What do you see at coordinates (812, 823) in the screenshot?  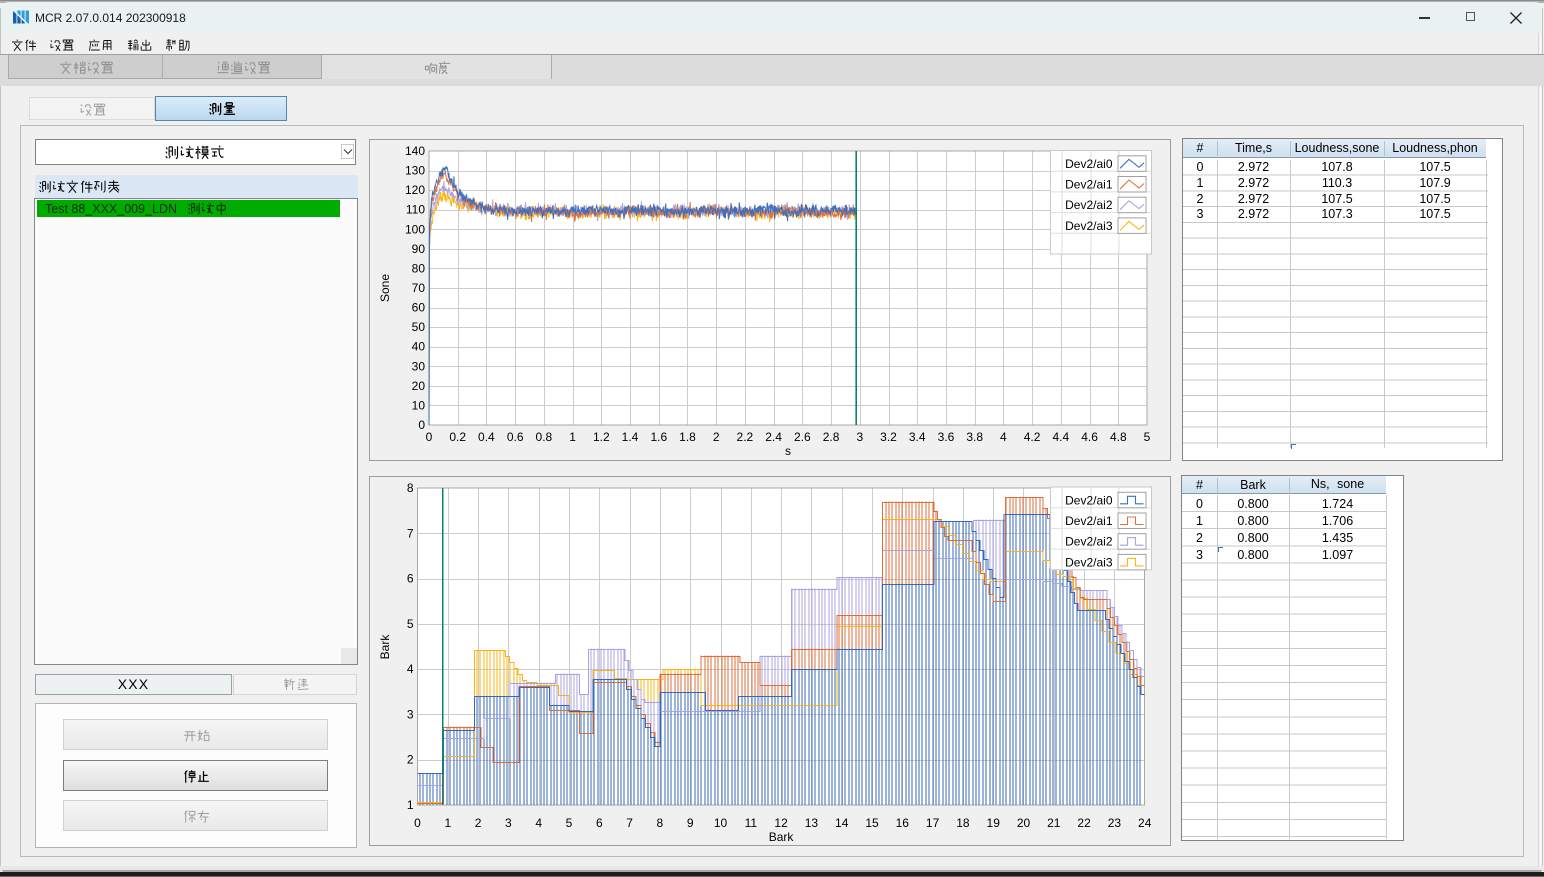 I see `svg-text: 13` at bounding box center [812, 823].